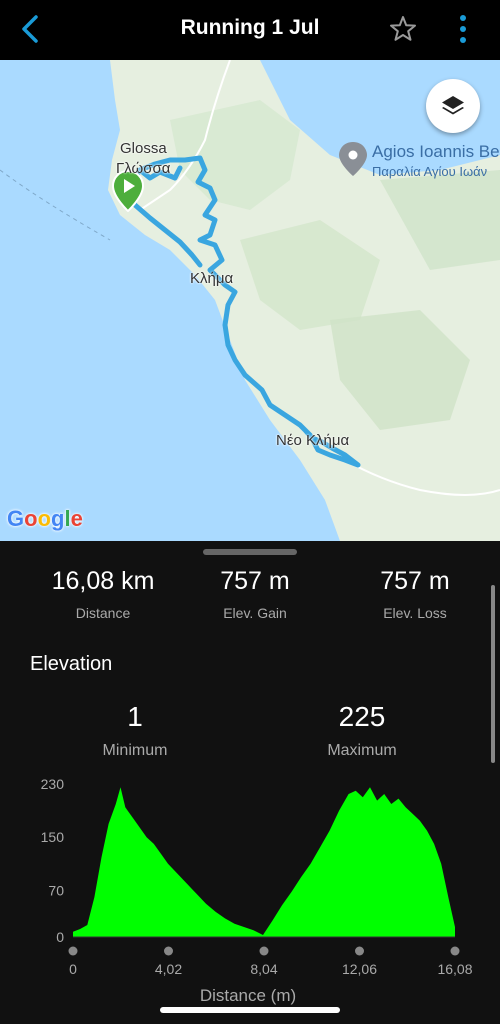 The height and width of the screenshot is (1024, 500). I want to click on map-label-klima: Κλήμα, so click(212, 278).